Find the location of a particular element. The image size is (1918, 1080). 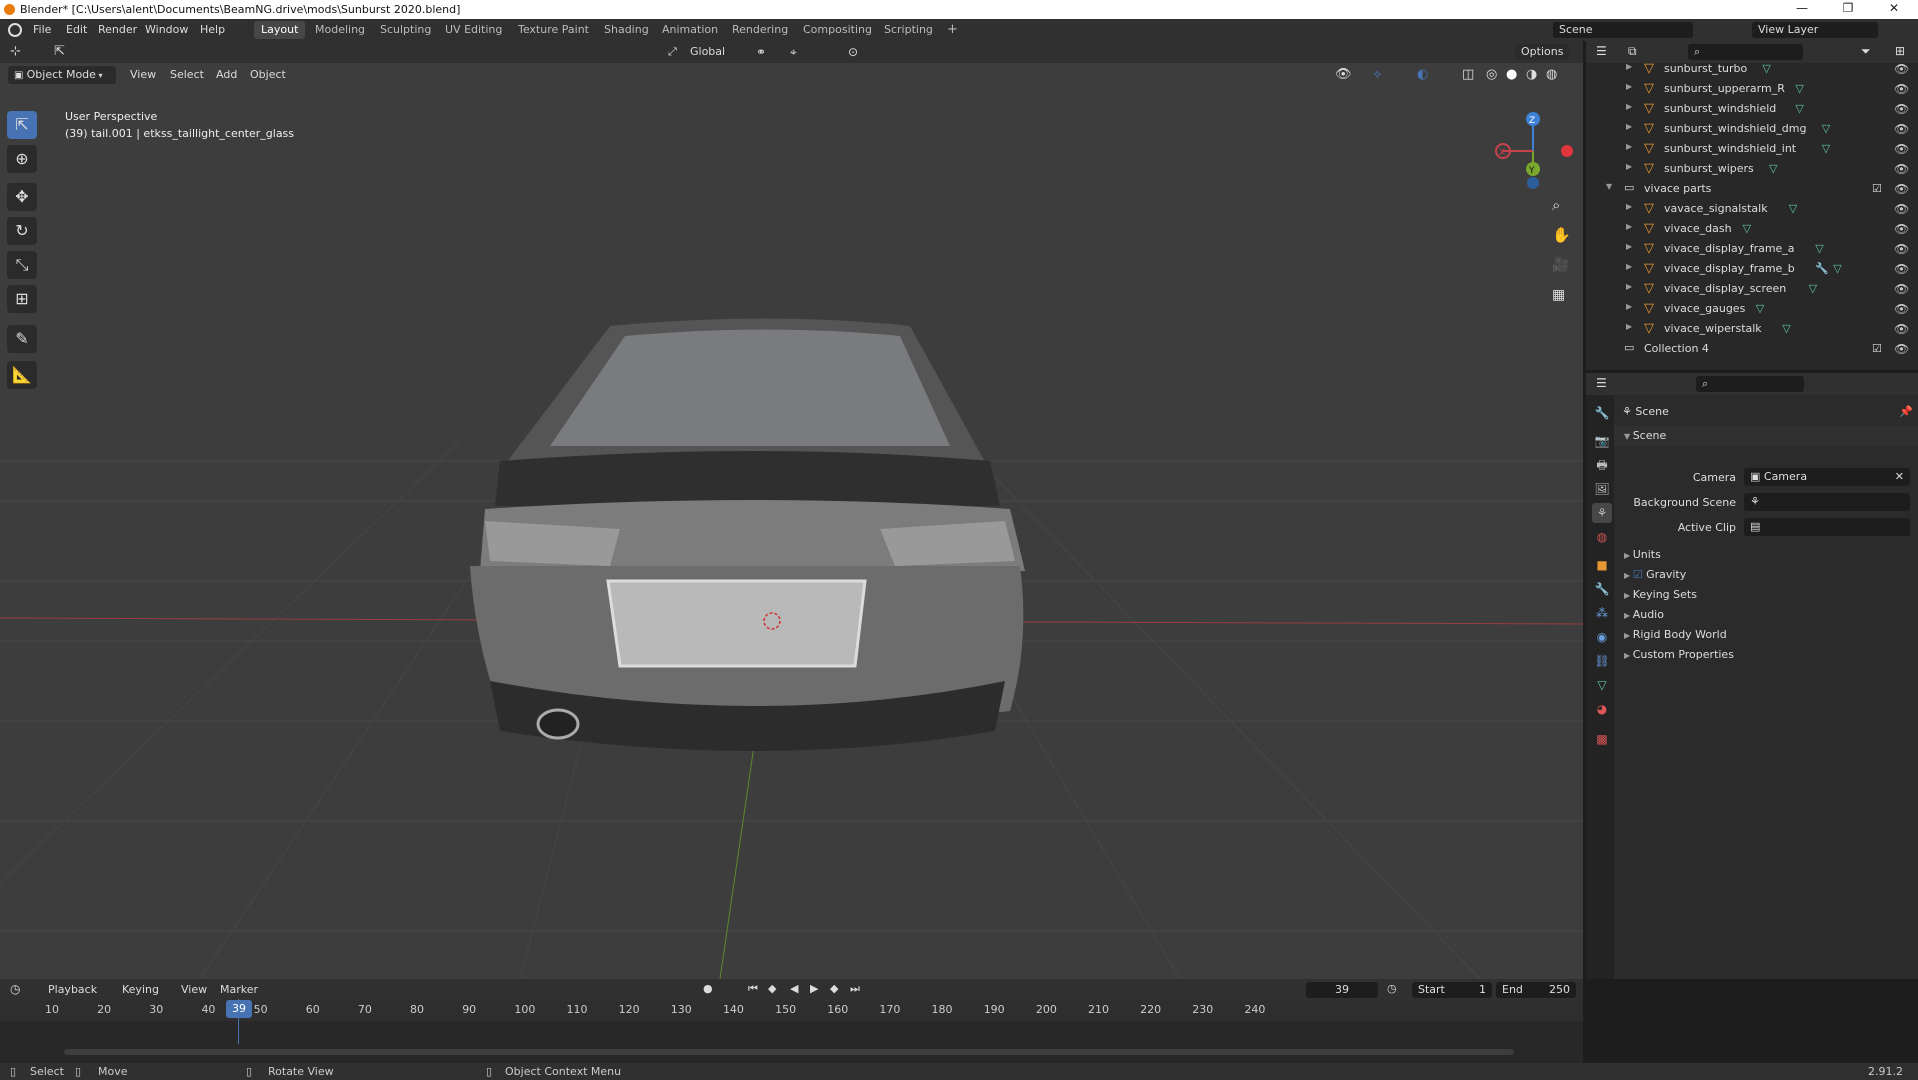

scene-tab-icon: ⚘ is located at coordinates (1602, 513).